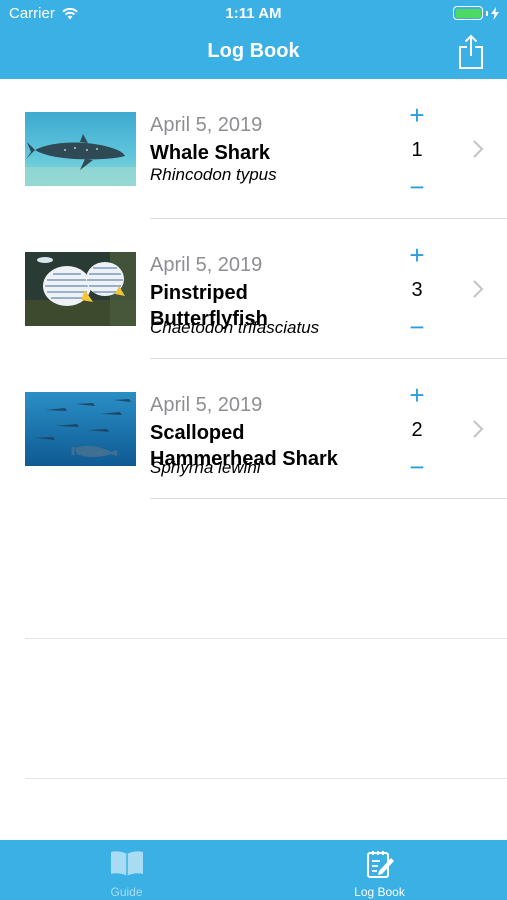 Image resolution: width=507 pixels, height=900 pixels. I want to click on status-time: 1:11 AM, so click(253, 13).